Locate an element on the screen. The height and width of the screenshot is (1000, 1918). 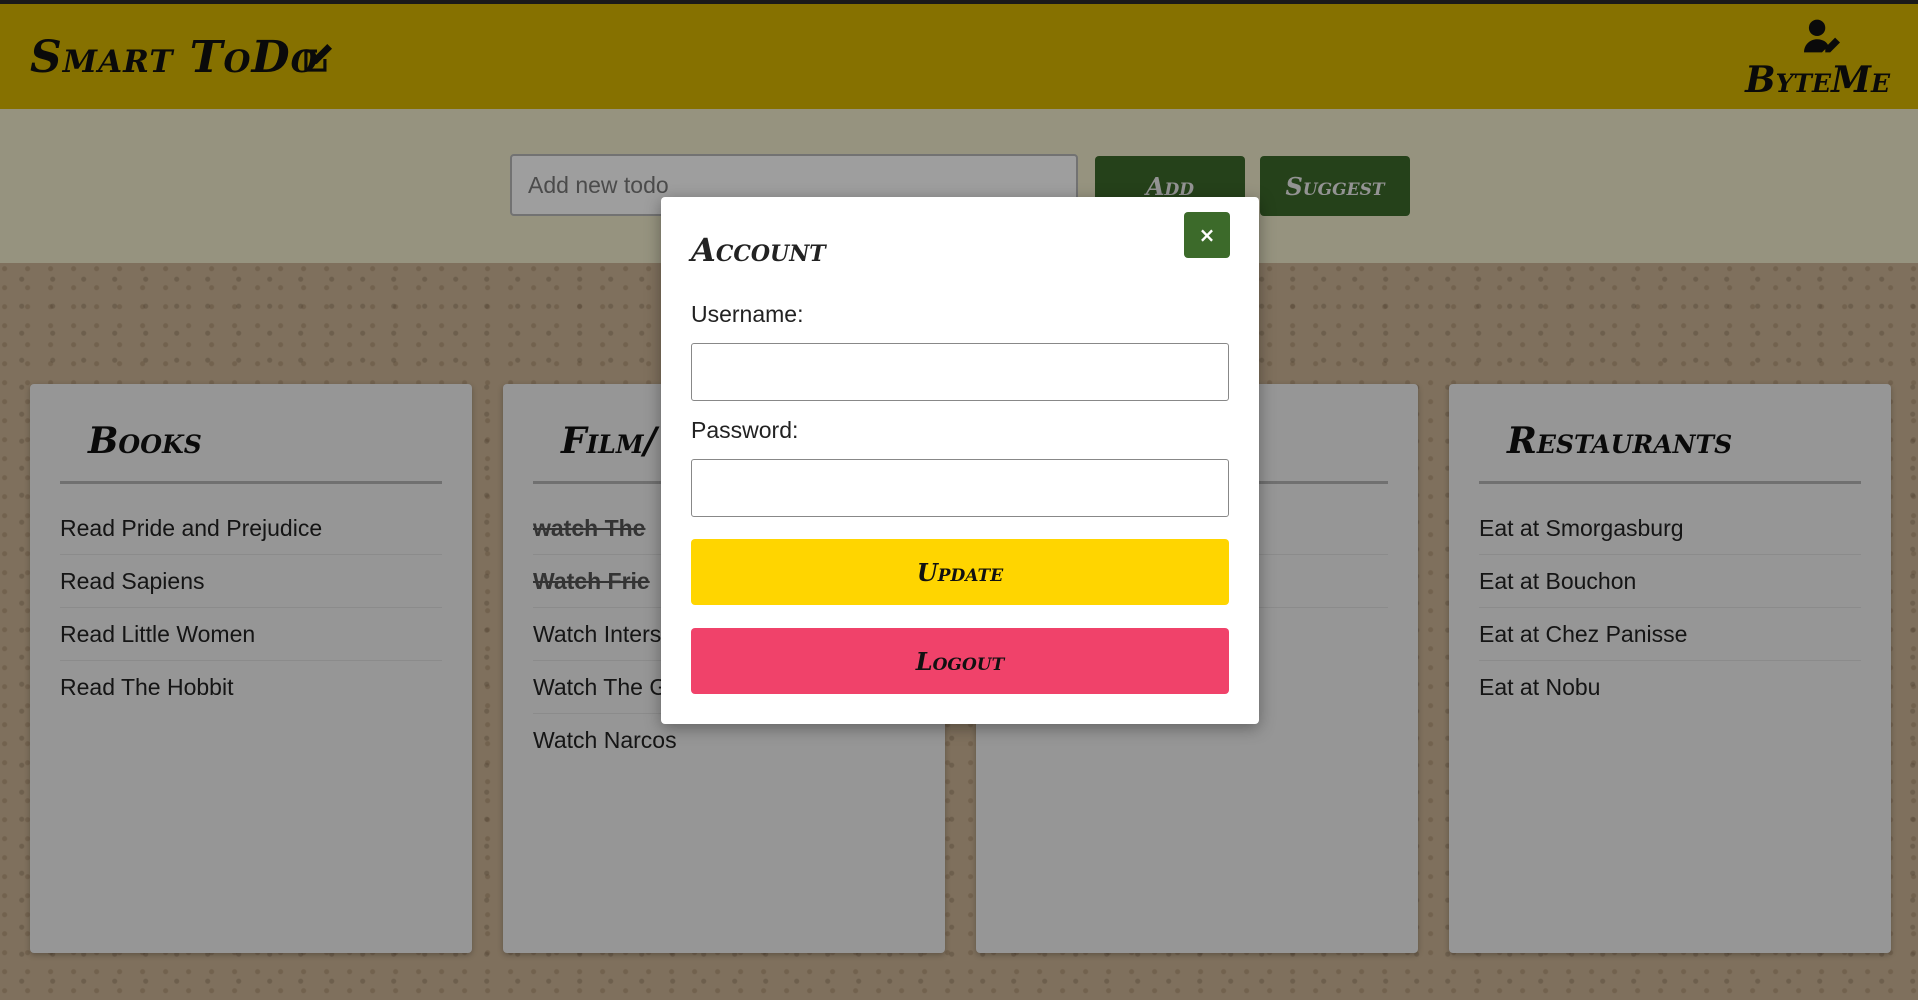
password-field is located at coordinates (960, 488).